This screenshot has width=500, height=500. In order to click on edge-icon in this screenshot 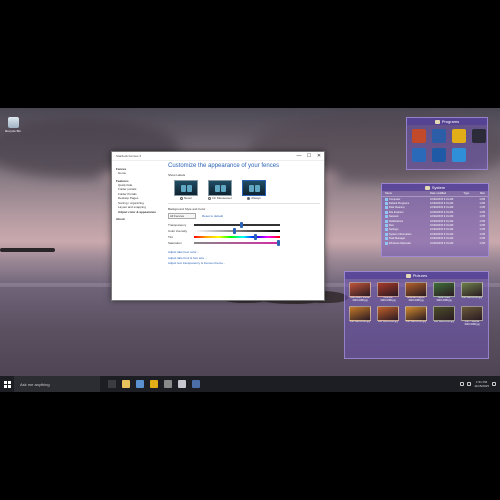, I will do `click(439, 155)`.